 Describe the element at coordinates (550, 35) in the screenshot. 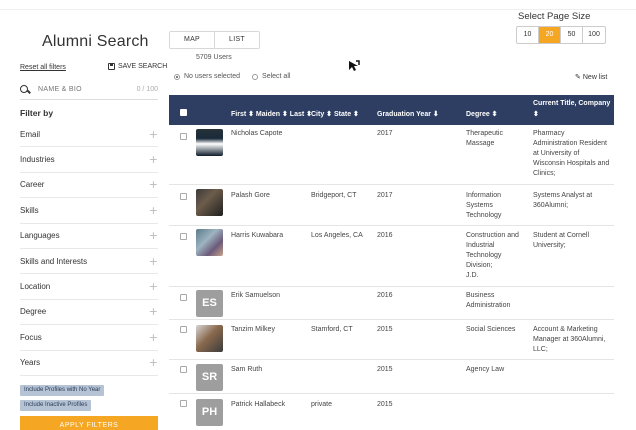

I see `page-size-20: 20` at that location.